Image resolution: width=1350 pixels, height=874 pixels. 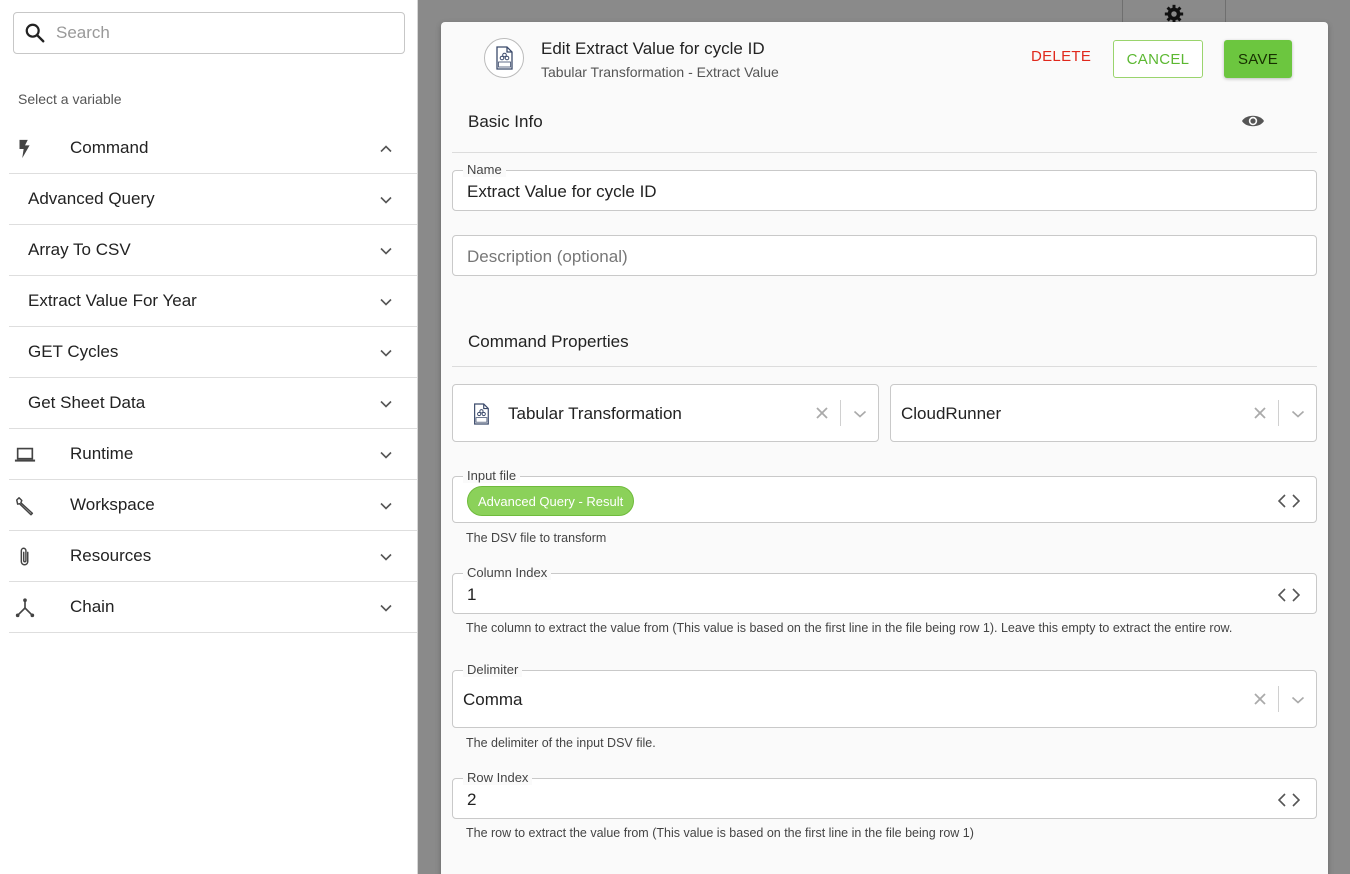 I want to click on paperclip-icon, so click(x=25, y=557).